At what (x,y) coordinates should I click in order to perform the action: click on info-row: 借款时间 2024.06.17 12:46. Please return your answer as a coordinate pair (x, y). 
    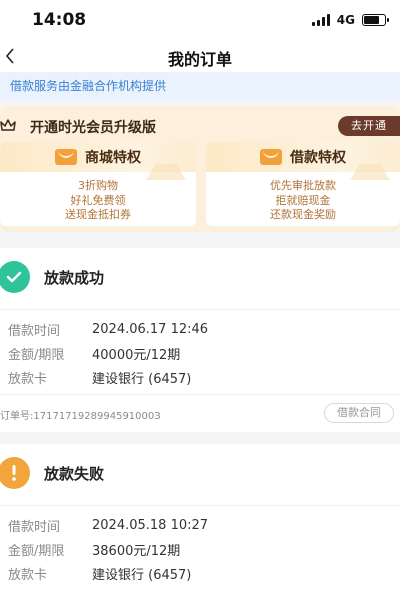
    Looking at the image, I should click on (200, 329).